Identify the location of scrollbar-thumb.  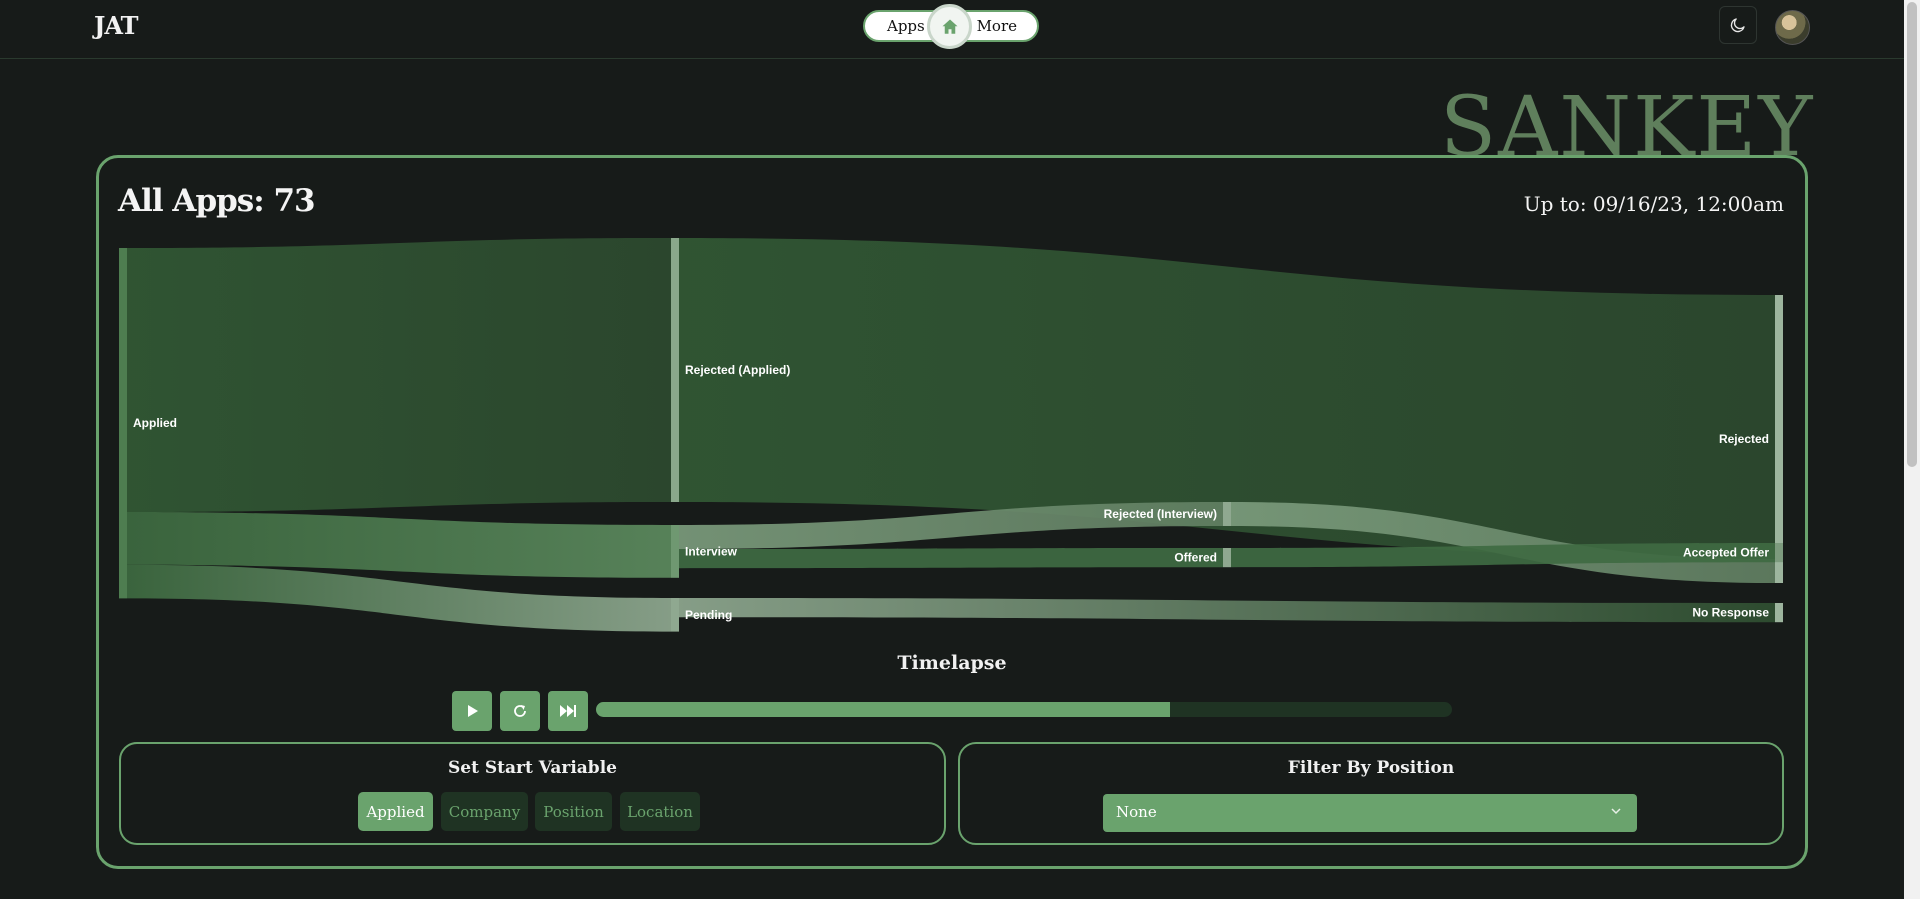
(1912, 234).